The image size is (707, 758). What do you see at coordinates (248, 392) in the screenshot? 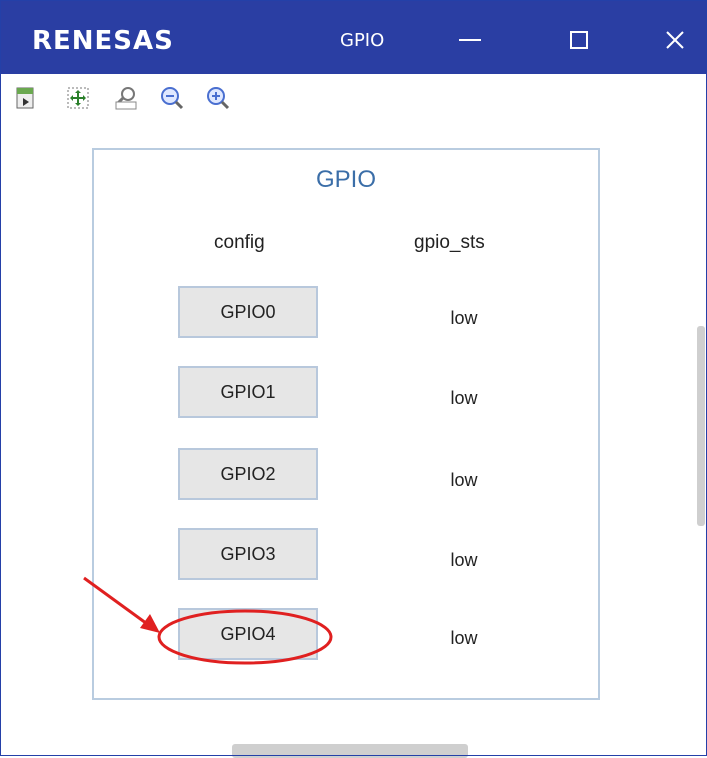
I see `gpio1-button: GPIO1` at bounding box center [248, 392].